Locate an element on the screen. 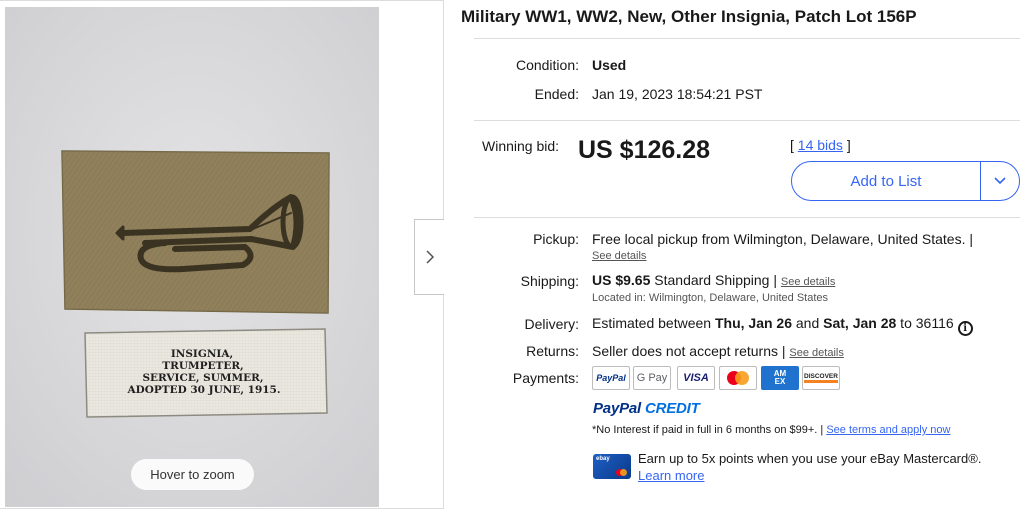 Image resolution: width=1020 pixels, height=511 pixels. paypal-credit-logo: PayPal CREDIT is located at coordinates (646, 408).